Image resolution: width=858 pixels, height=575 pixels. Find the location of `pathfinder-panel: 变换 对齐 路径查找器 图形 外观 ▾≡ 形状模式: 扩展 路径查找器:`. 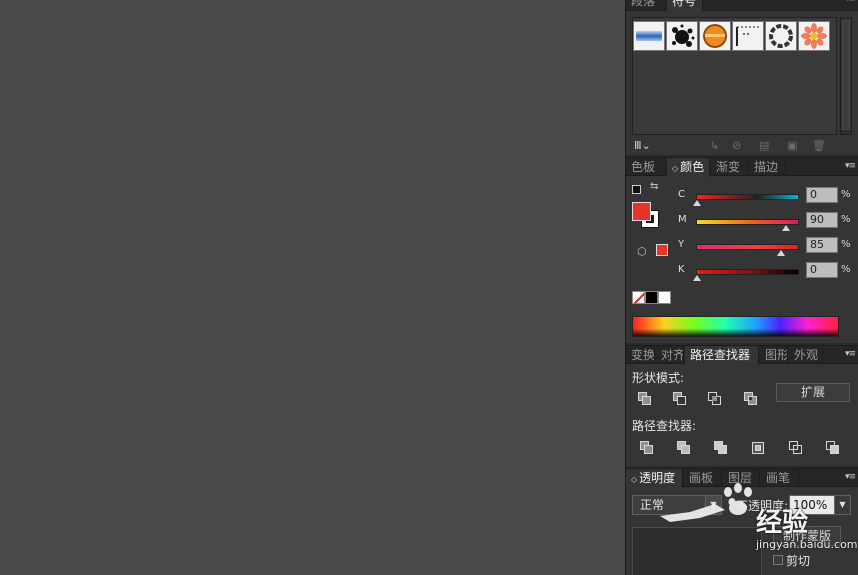

pathfinder-panel: 变换 对齐 路径查找器 图形 外观 ▾≡ 形状模式: 扩展 路径查找器: is located at coordinates (742, 405).